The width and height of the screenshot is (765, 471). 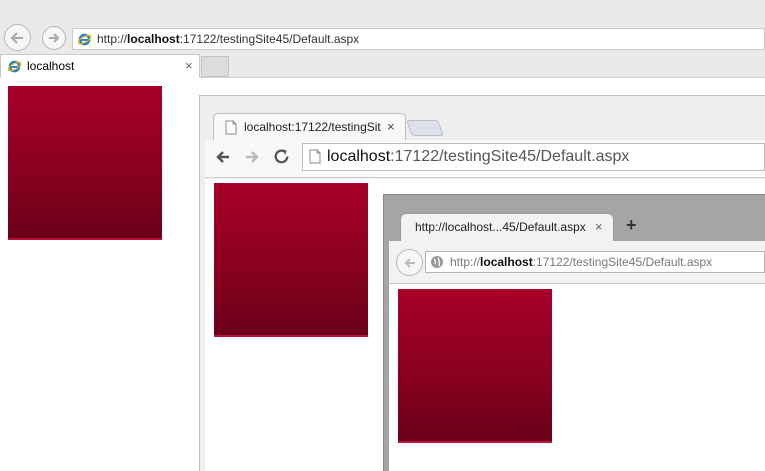 I want to click on ie-address-rest: :17122/testingSite45/Default.aspx, so click(x=269, y=39).